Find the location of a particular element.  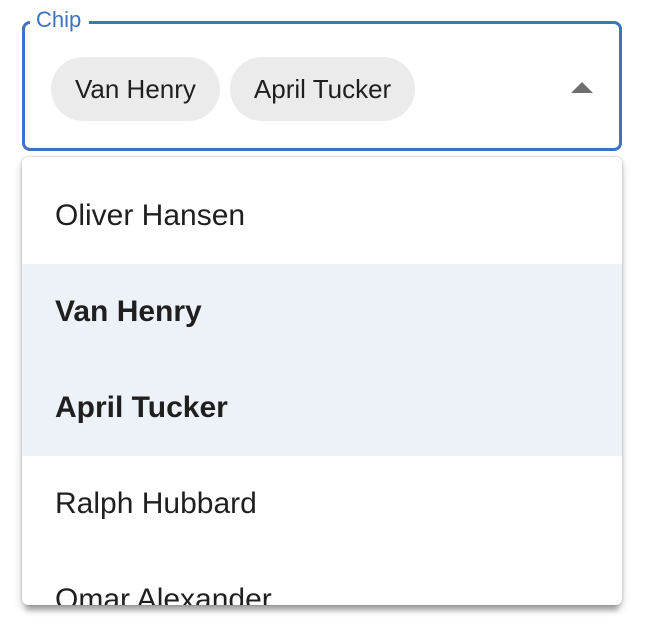

option-omar-alexander: Omar Alexander is located at coordinates (322, 578).